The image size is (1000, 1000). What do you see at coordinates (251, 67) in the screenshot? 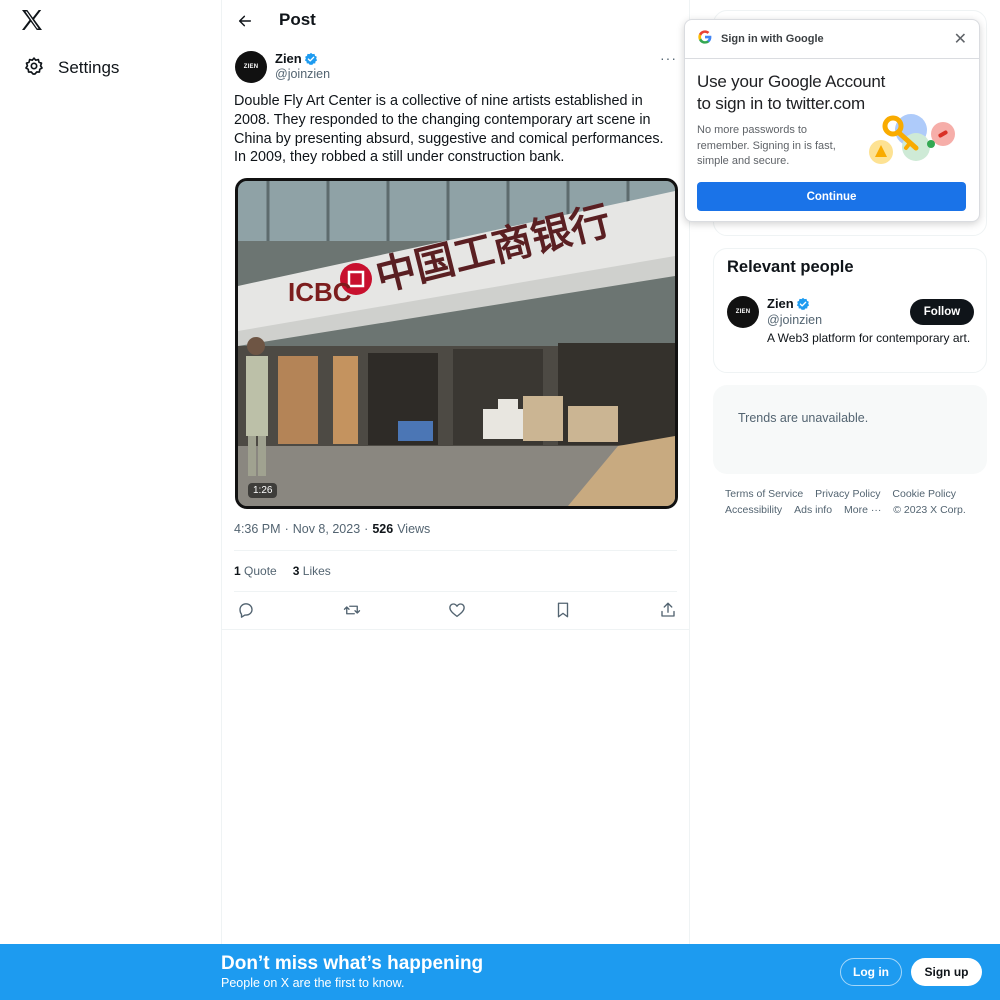
I see `author-avatar: ZIEN` at bounding box center [251, 67].